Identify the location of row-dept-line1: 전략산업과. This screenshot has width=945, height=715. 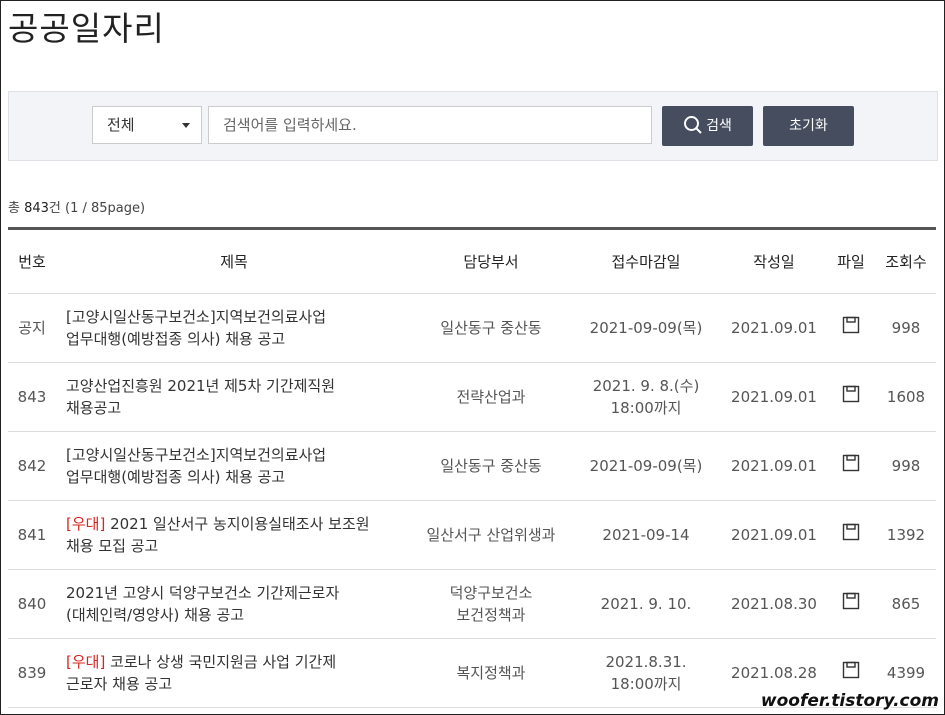
(491, 397).